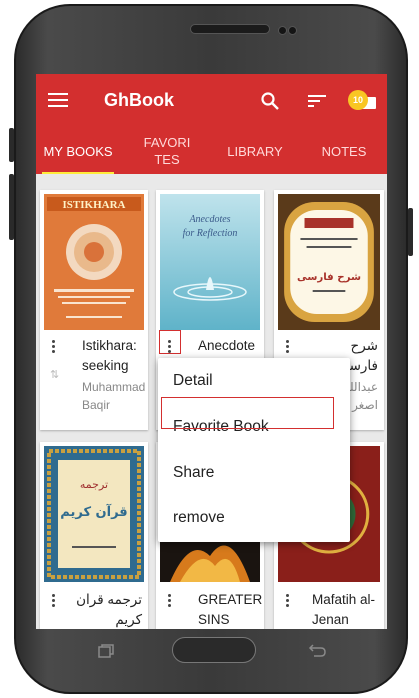 This screenshot has height=698, width=419. What do you see at coordinates (329, 262) in the screenshot?
I see `book-cover: شرح فارسی` at bounding box center [329, 262].